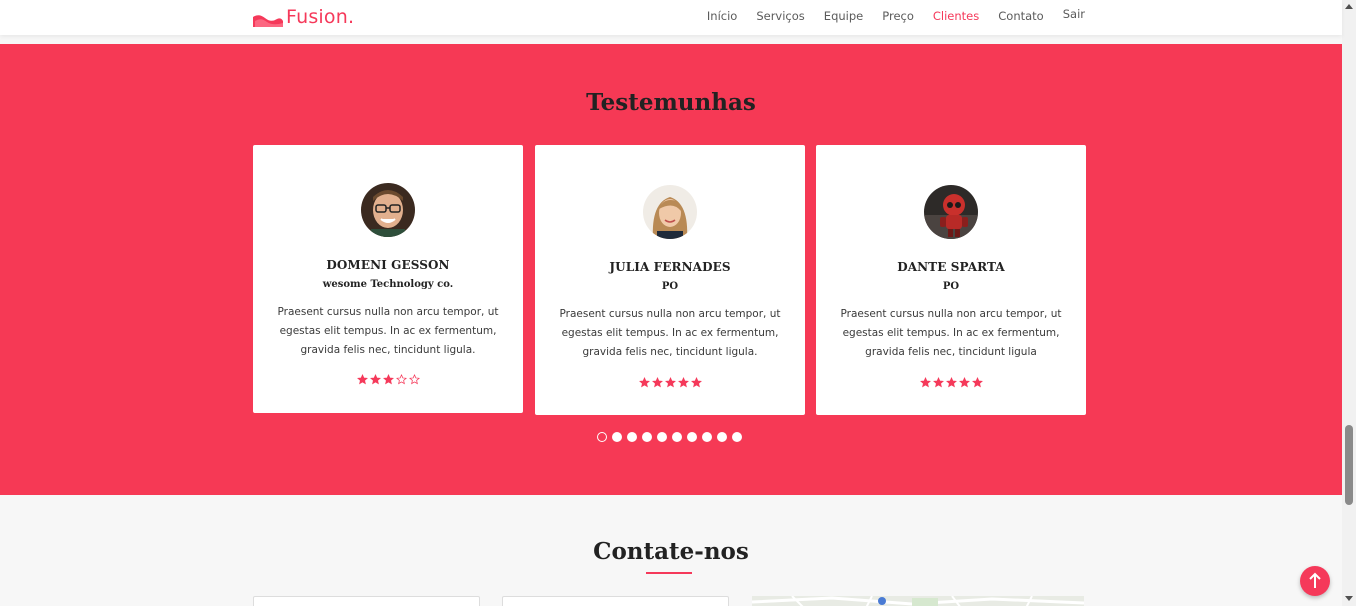 This screenshot has width=1356, height=606. Describe the element at coordinates (388, 210) in the screenshot. I see `man-with-glasses-avatar-icon` at that location.